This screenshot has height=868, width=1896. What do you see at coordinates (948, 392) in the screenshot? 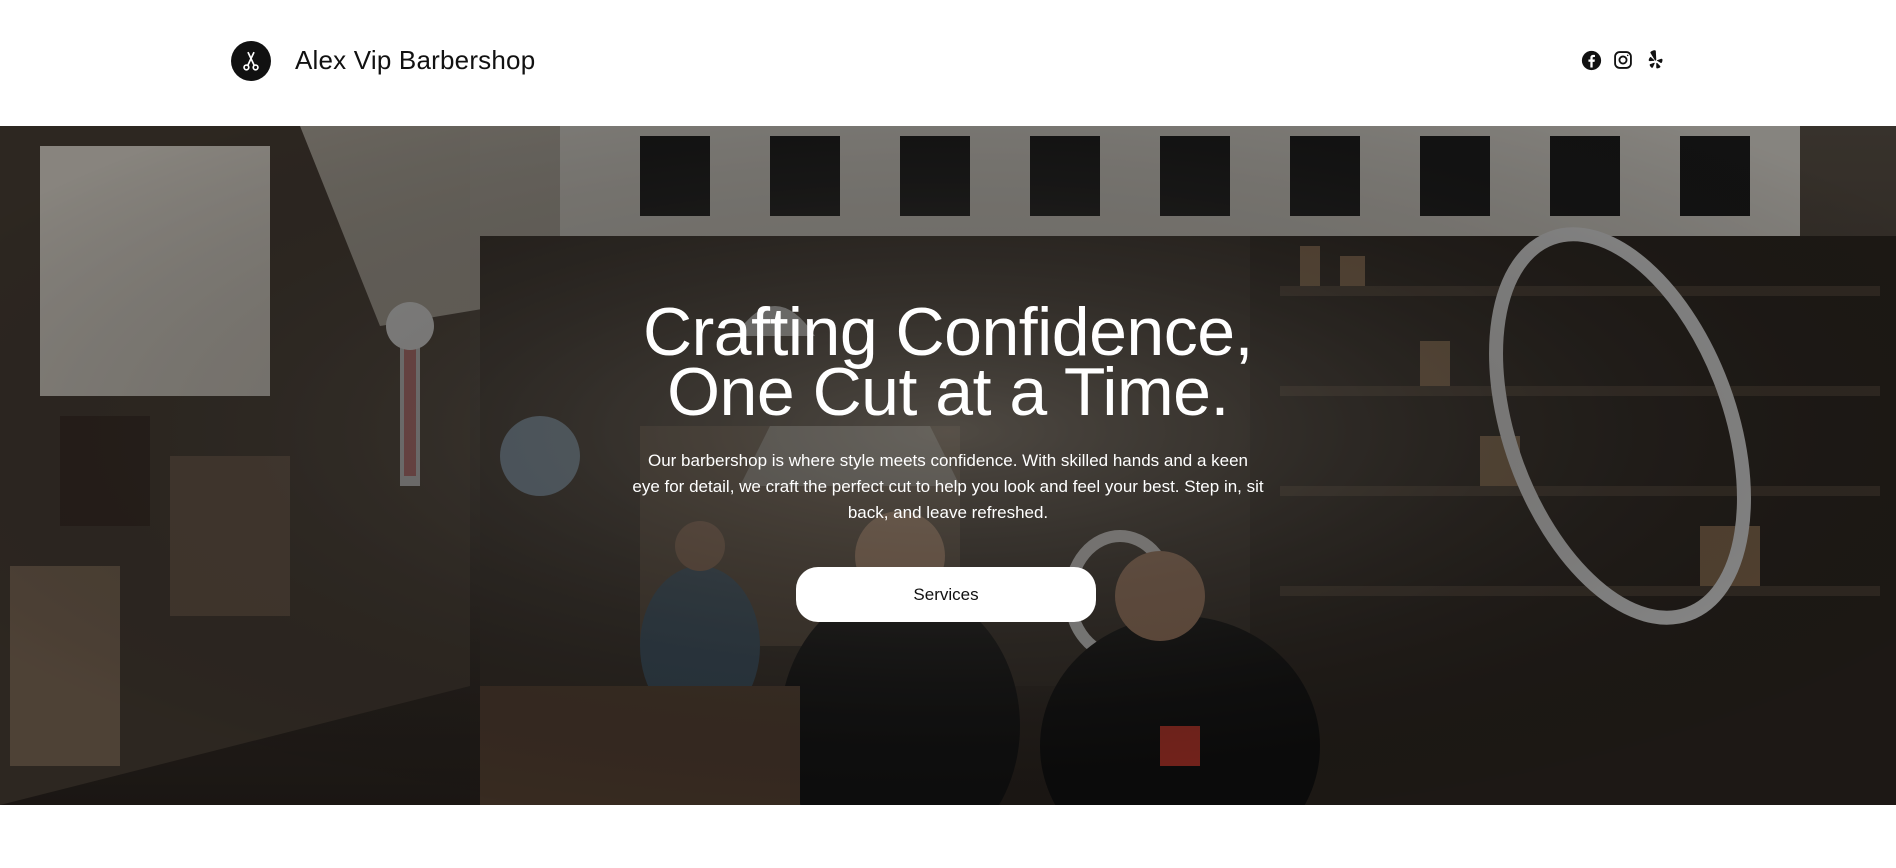
I see `hero-title-line-2: One Cut at a Time.` at bounding box center [948, 392].